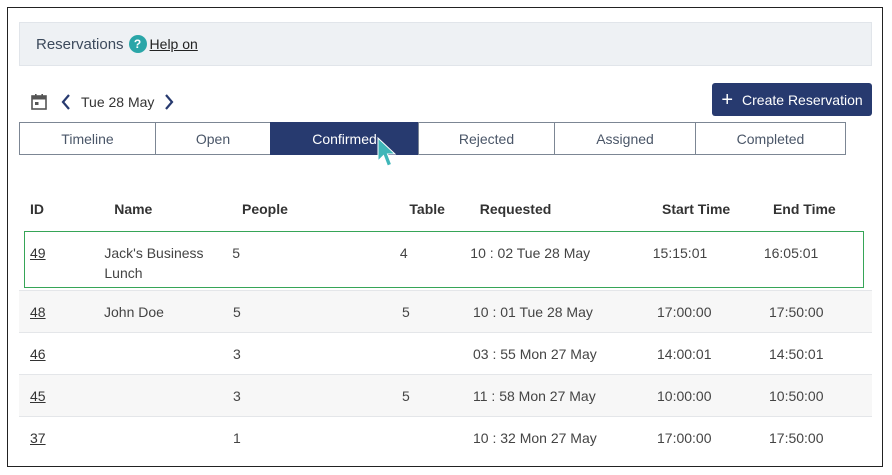  What do you see at coordinates (533, 312) in the screenshot?
I see `reservation-requested: 10 : 01 Tue 28 May` at bounding box center [533, 312].